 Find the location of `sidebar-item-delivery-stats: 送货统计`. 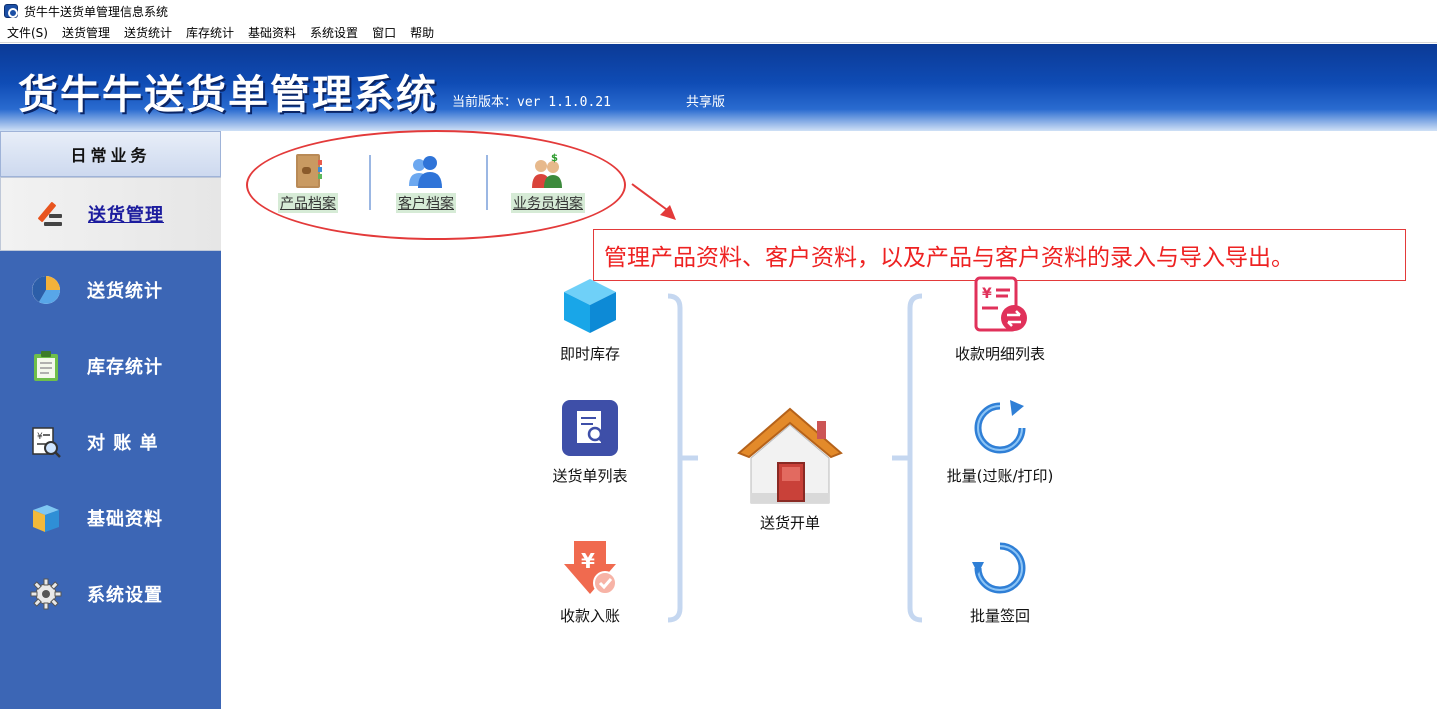

sidebar-item-delivery-stats: 送货统计 is located at coordinates (110, 290).